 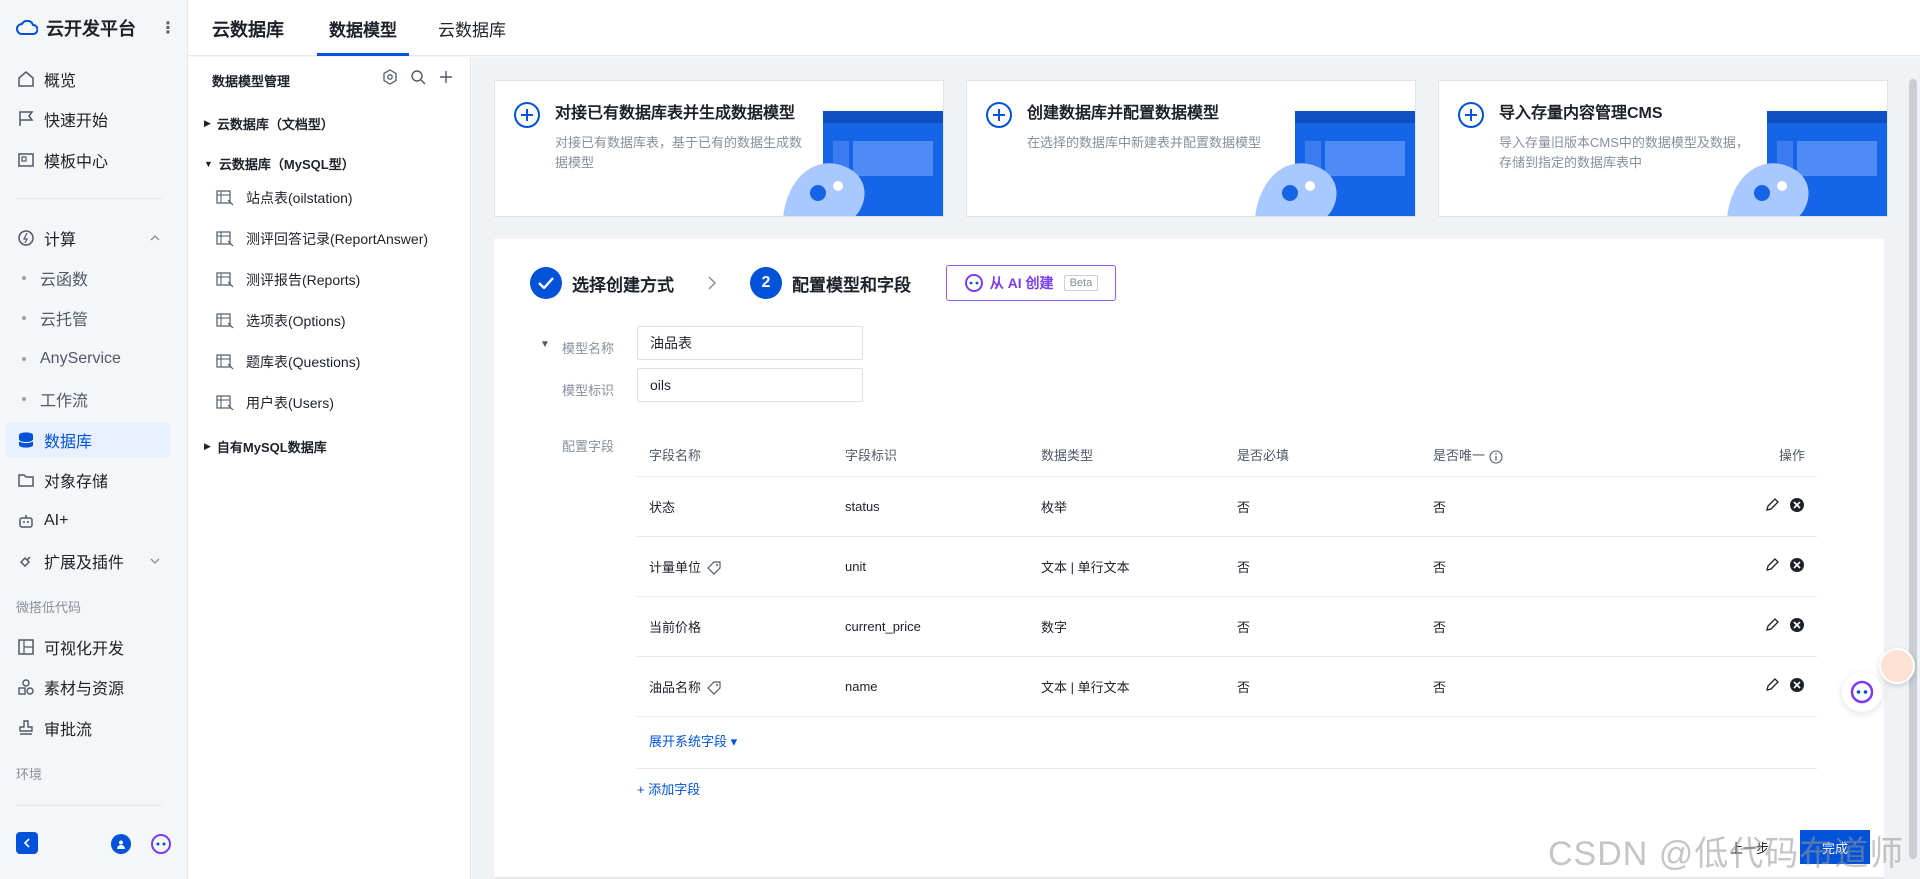 What do you see at coordinates (1496, 457) in the screenshot?
I see `info-icon` at bounding box center [1496, 457].